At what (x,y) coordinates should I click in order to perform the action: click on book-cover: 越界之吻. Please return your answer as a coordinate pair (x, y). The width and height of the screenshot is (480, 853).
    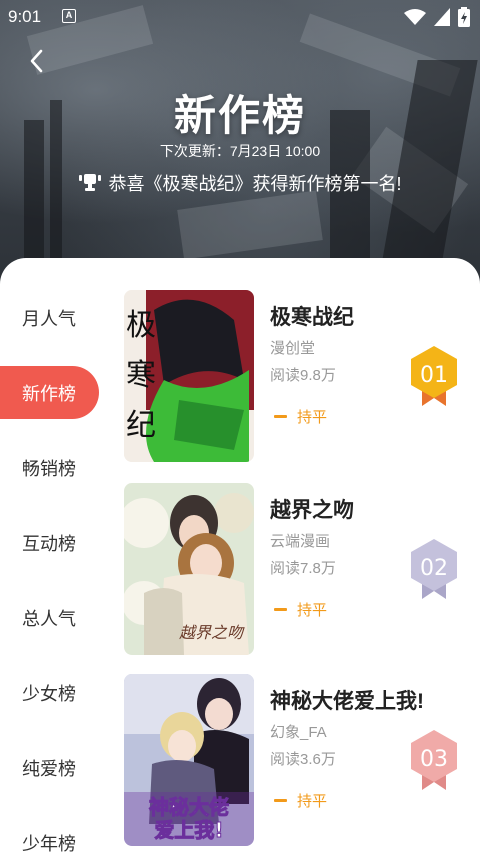
    Looking at the image, I should click on (189, 569).